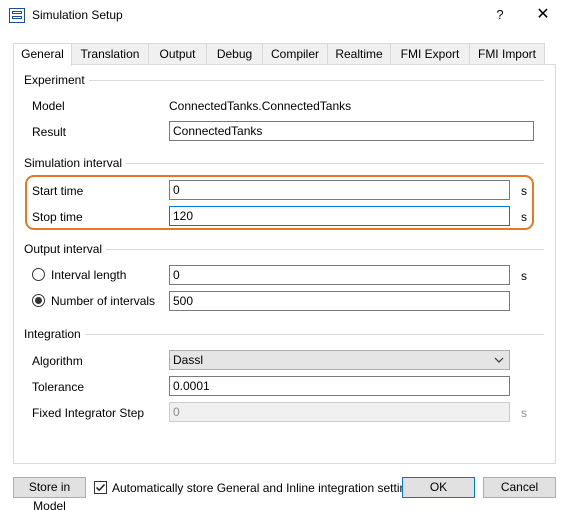 This screenshot has width=569, height=510. What do you see at coordinates (284, 15) in the screenshot?
I see `title-bar: Simulation Setup ? ✕` at bounding box center [284, 15].